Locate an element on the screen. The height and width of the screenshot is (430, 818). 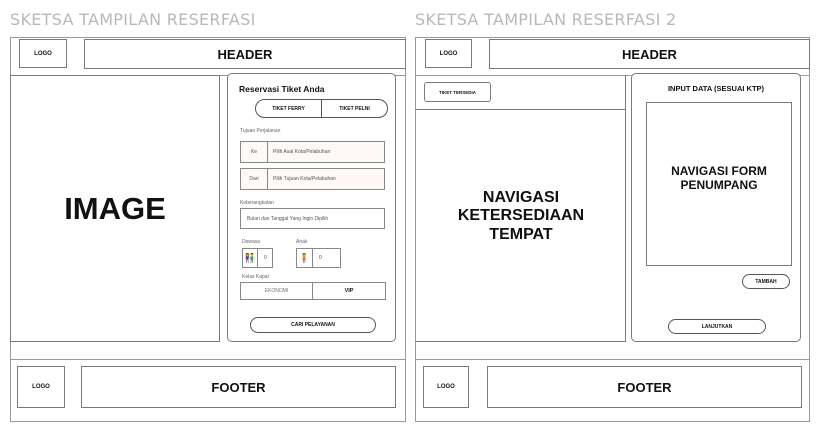
form-title: Reservasi Tiket Anda is located at coordinates (282, 89).